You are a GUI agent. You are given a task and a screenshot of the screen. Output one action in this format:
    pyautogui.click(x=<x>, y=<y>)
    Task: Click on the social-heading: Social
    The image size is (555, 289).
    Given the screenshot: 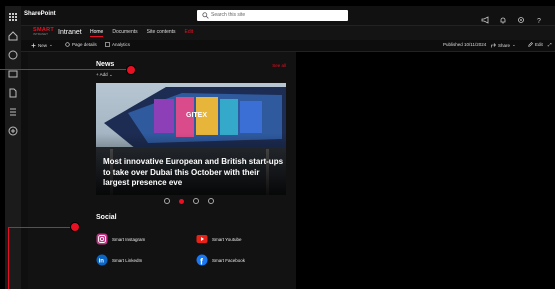 What is the action you would take?
    pyautogui.click(x=106, y=217)
    